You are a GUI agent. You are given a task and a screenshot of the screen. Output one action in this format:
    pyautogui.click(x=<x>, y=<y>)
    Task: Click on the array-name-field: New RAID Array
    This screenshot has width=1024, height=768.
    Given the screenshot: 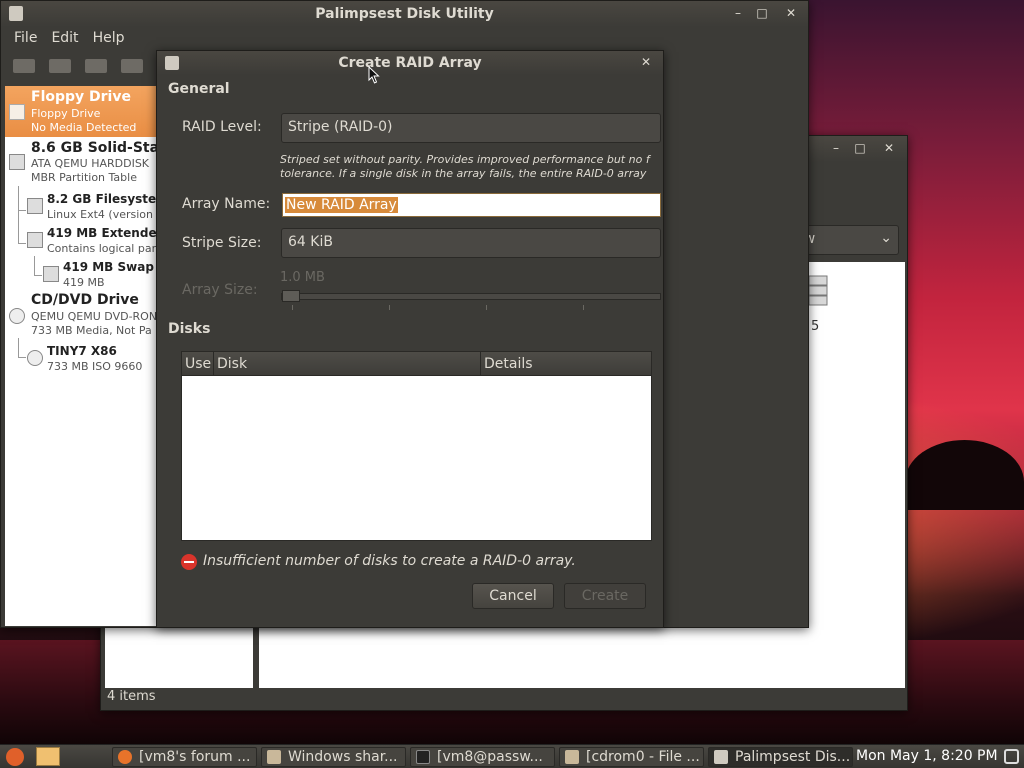 What is the action you would take?
    pyautogui.click(x=471, y=205)
    